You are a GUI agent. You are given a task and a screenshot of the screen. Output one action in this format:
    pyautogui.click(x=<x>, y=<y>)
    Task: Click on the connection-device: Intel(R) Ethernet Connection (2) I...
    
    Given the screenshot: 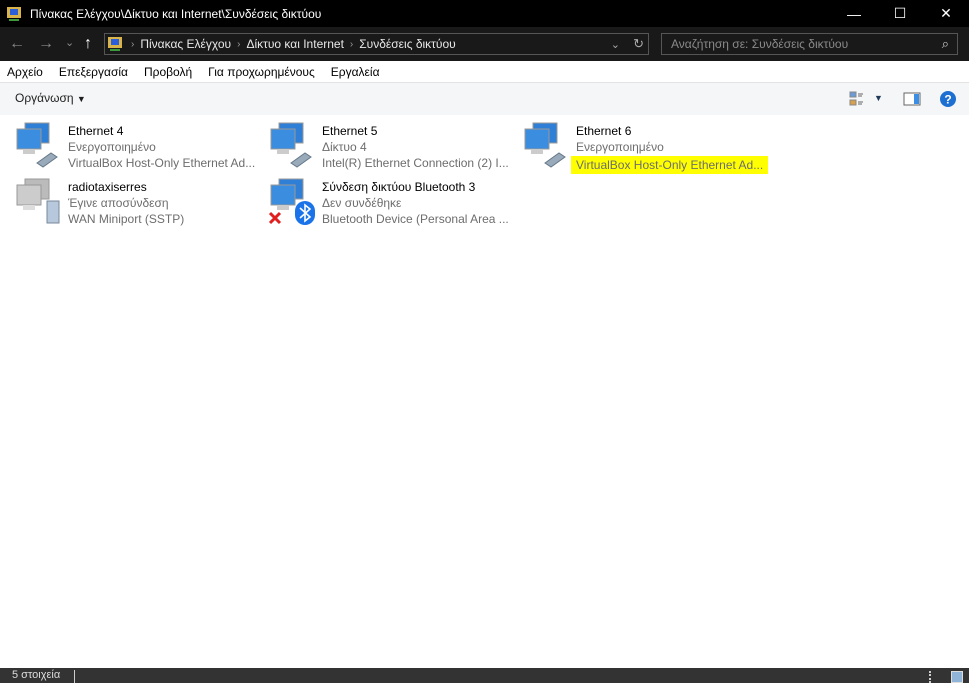 What is the action you would take?
    pyautogui.click(x=415, y=163)
    